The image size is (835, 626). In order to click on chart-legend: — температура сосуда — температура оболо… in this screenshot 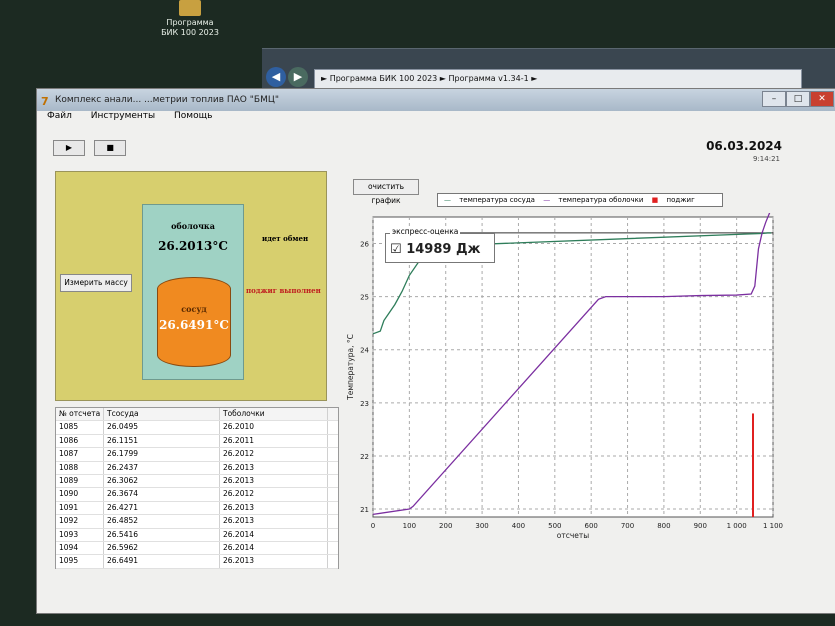, I will do `click(580, 200)`.